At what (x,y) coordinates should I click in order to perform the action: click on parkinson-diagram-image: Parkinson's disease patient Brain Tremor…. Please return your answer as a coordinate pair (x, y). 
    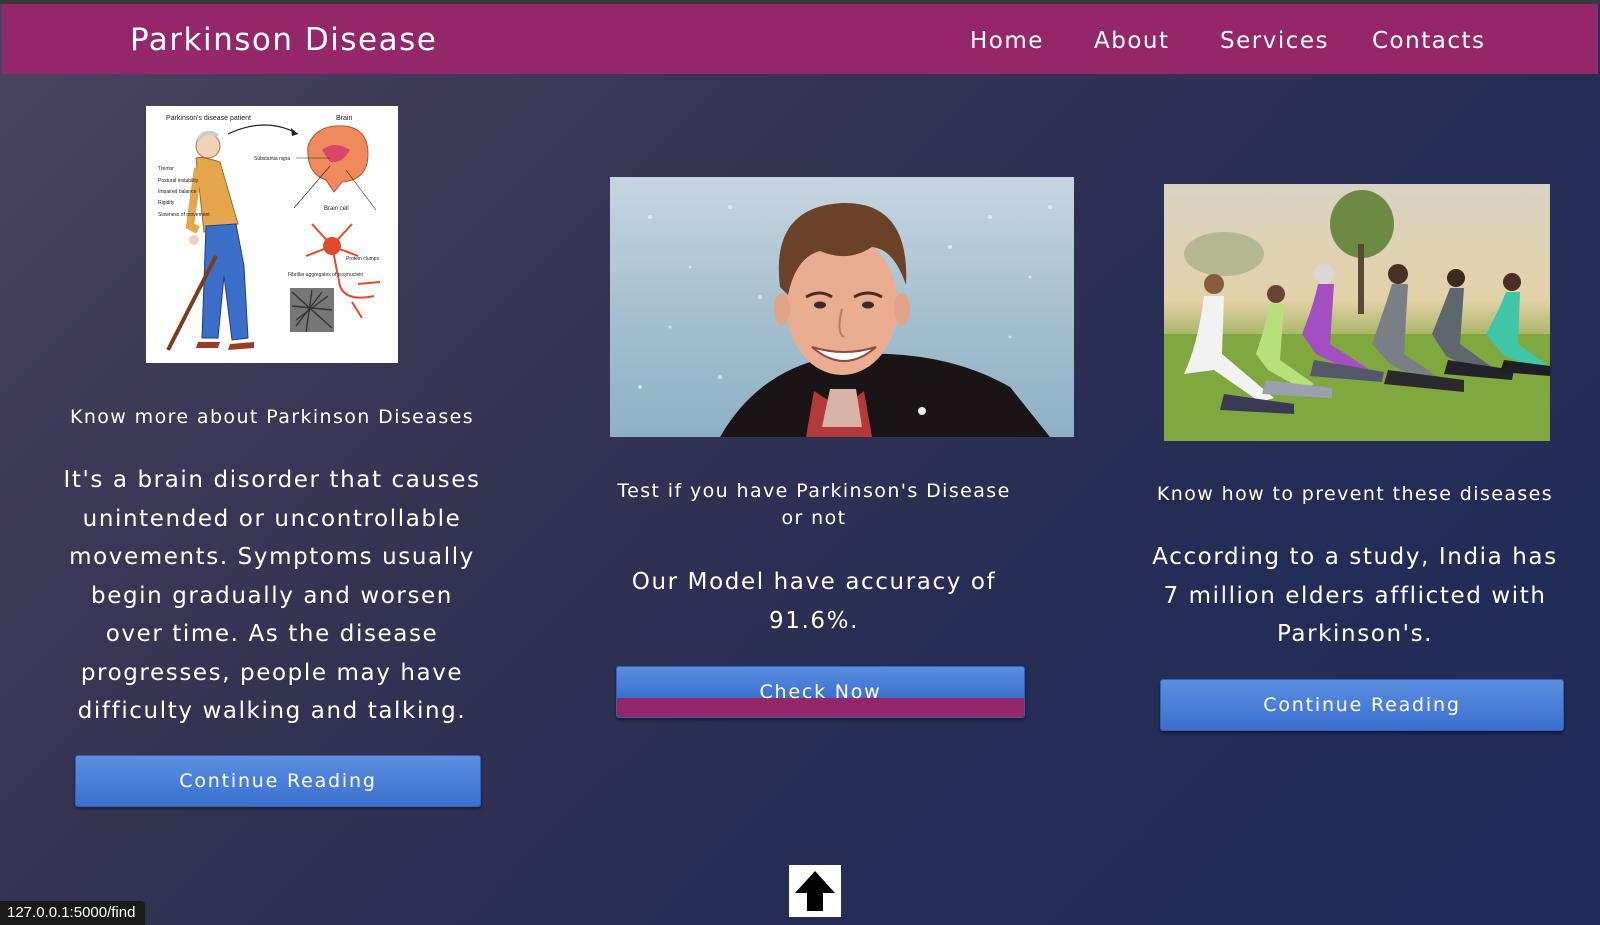
    Looking at the image, I should click on (272, 234).